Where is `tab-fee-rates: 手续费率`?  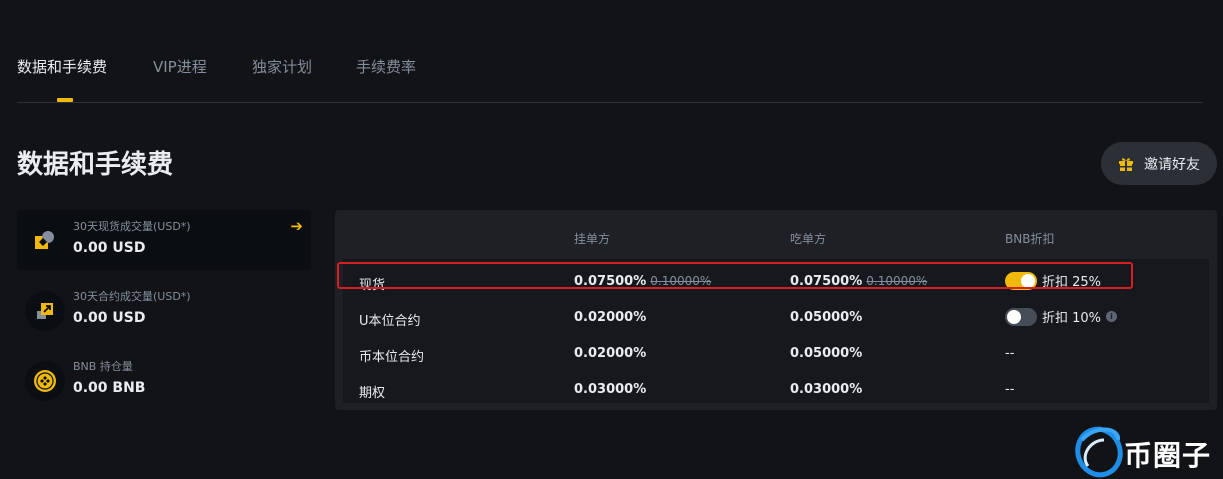
tab-fee-rates: 手续费率 is located at coordinates (386, 66).